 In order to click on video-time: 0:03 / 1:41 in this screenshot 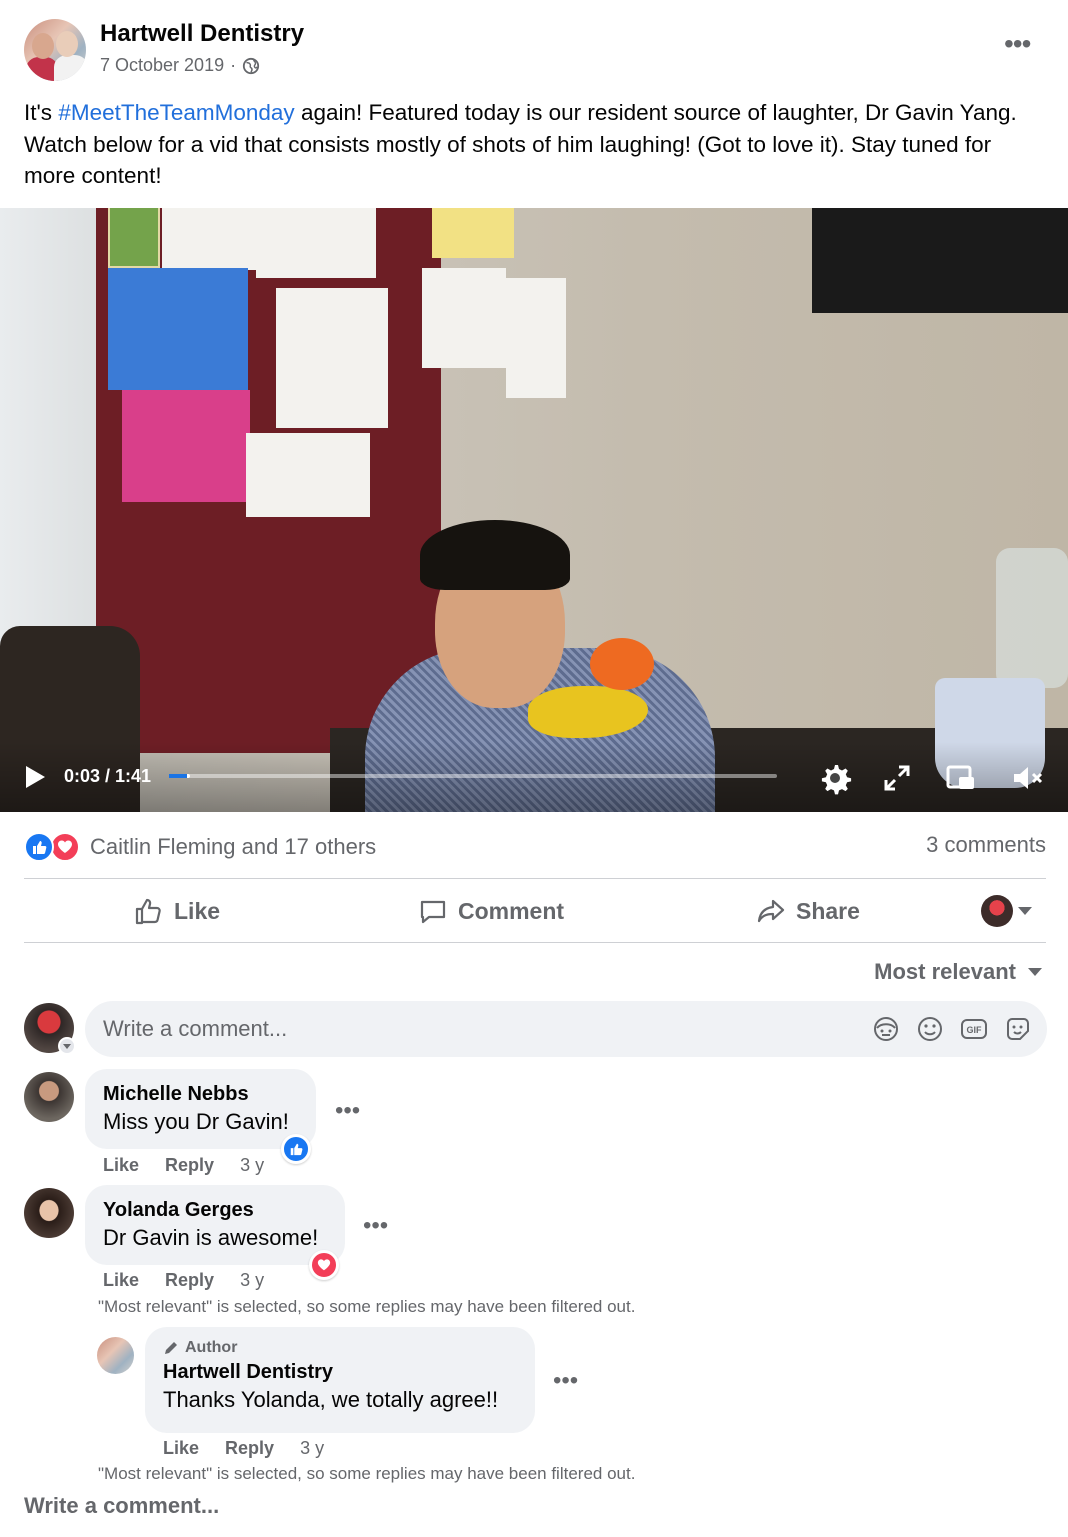, I will do `click(108, 776)`.